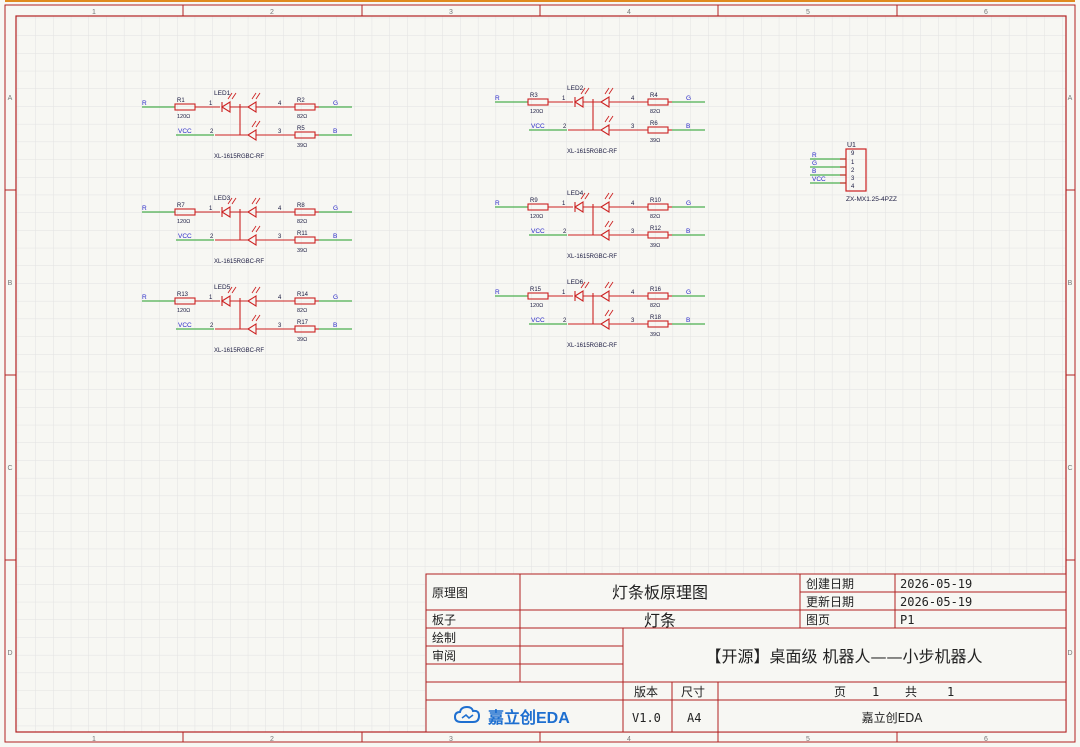 The width and height of the screenshot is (1080, 747). I want to click on resistor-ref: R7, so click(181, 206).